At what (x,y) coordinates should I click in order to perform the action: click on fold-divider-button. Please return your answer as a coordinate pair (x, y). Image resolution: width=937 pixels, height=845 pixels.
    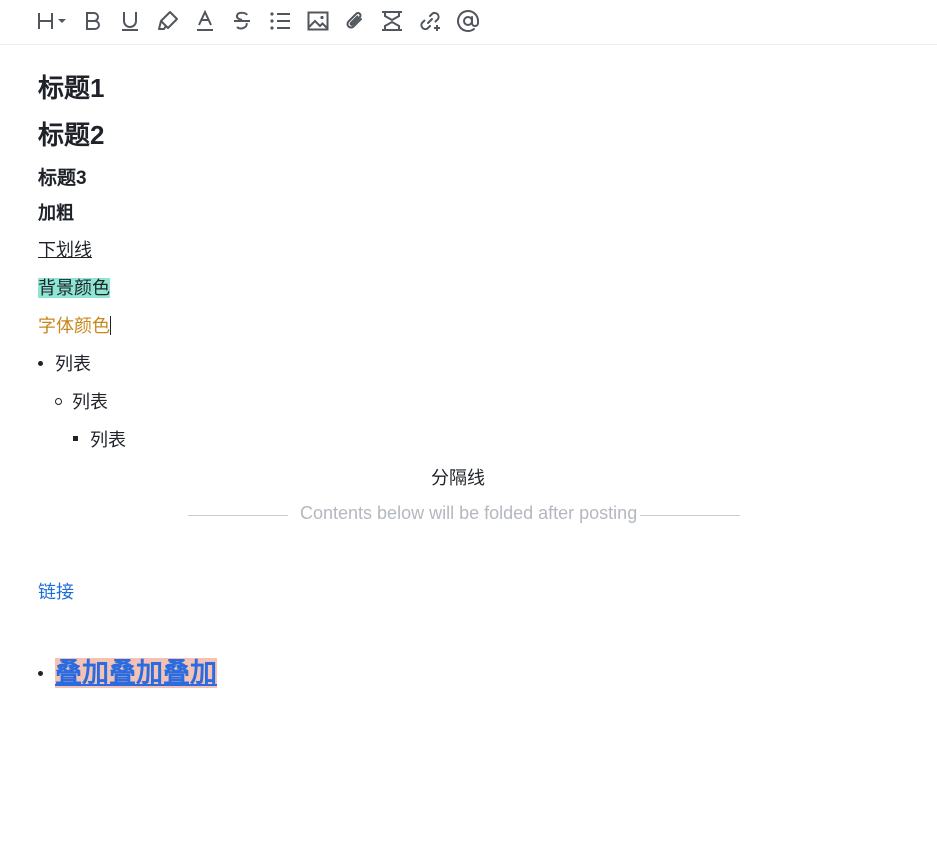
    Looking at the image, I should click on (392, 21).